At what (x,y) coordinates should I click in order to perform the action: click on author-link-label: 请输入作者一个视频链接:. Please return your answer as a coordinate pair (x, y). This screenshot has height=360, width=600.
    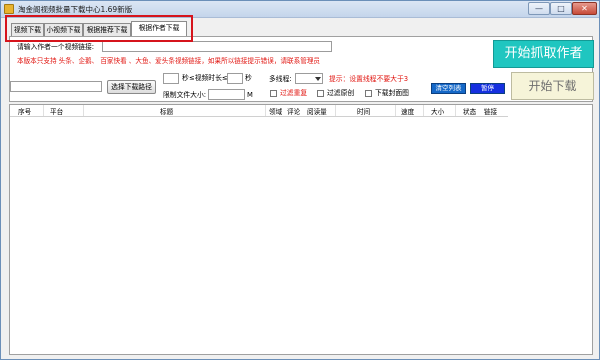
    Looking at the image, I should click on (56, 47).